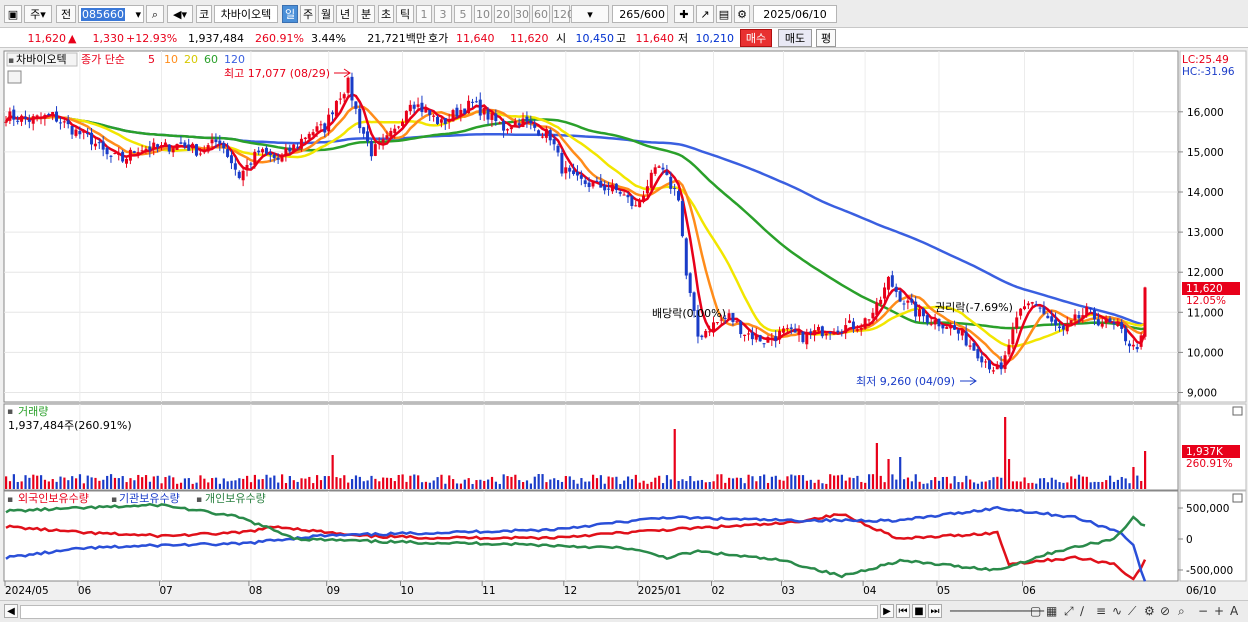 The height and width of the screenshot is (622, 1248). I want to click on interval-10-button: 10, so click(483, 14).